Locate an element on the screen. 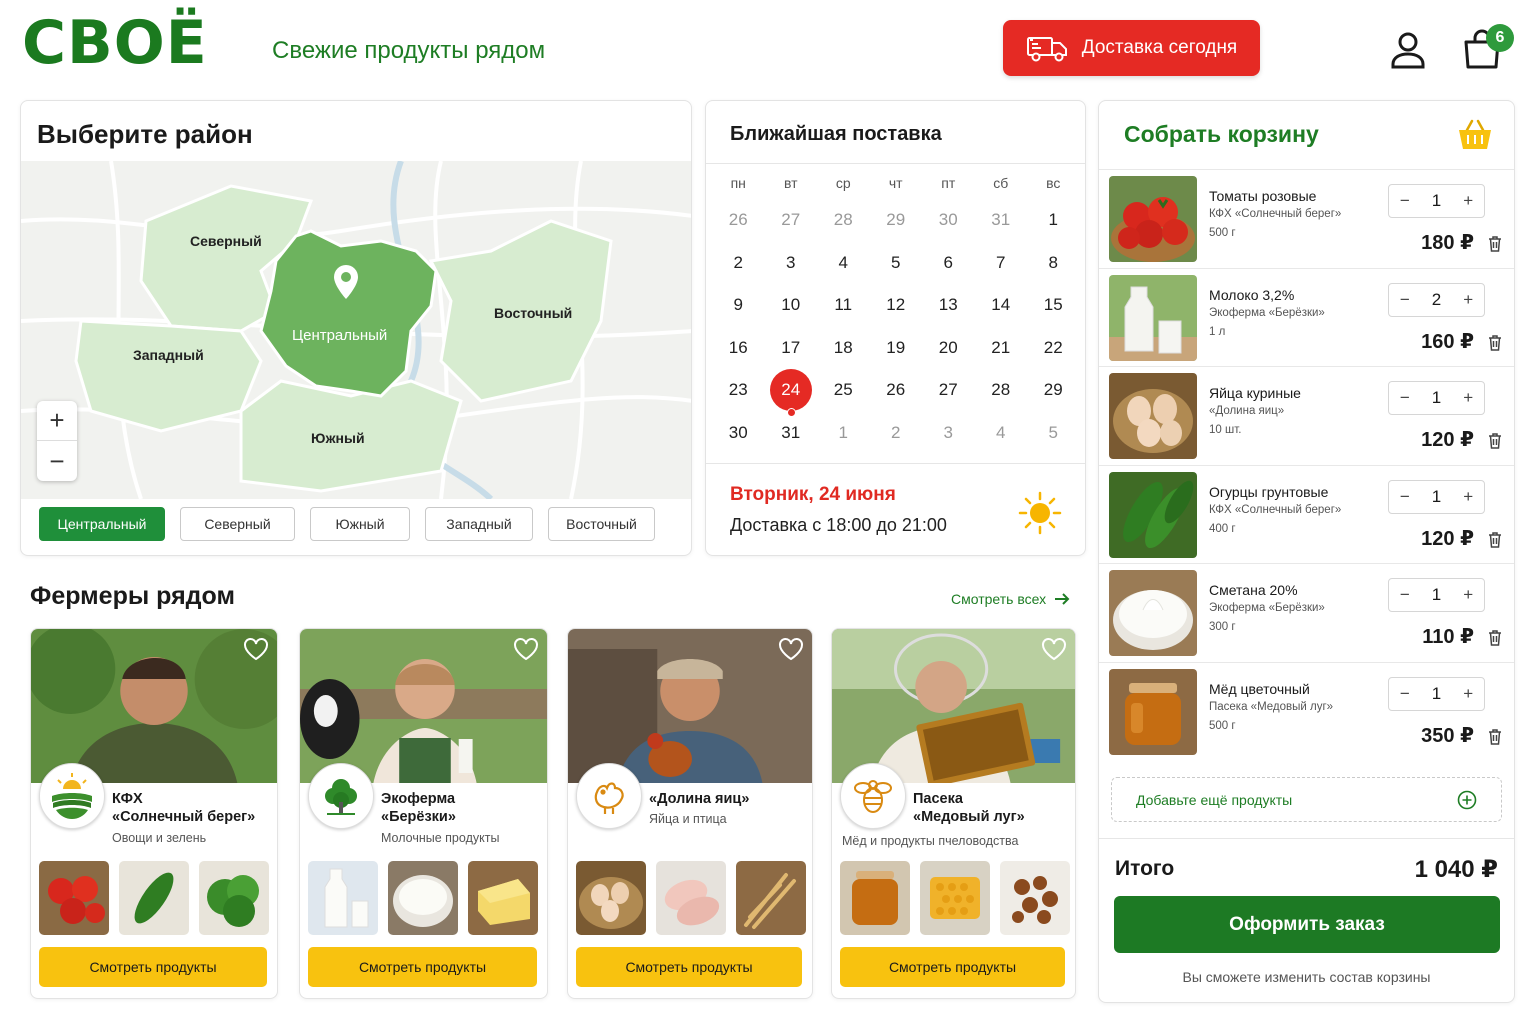 This screenshot has height=1024, width=1536. calendar-day: 13 is located at coordinates (948, 305).